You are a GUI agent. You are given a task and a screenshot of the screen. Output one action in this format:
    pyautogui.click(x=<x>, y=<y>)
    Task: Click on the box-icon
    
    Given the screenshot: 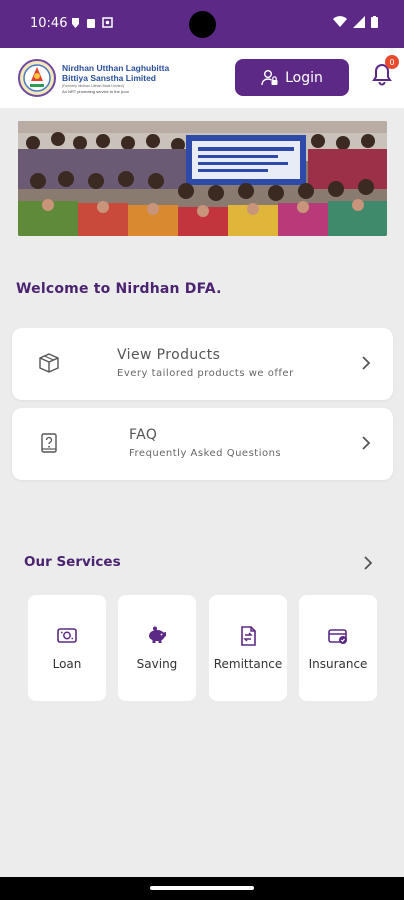 What is the action you would take?
    pyautogui.click(x=49, y=363)
    